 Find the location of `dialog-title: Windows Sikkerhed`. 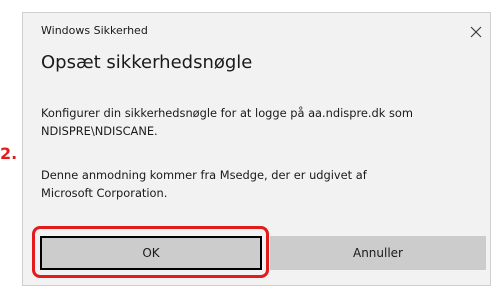

dialog-title: Windows Sikkerhed is located at coordinates (94, 30).